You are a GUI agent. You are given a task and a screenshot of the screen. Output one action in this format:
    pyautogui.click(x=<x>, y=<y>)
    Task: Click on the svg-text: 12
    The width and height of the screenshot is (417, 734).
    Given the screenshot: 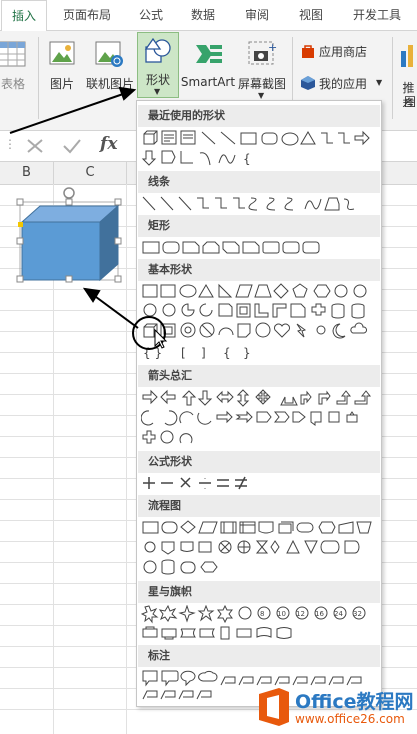 What is the action you would take?
    pyautogui.click(x=300, y=614)
    